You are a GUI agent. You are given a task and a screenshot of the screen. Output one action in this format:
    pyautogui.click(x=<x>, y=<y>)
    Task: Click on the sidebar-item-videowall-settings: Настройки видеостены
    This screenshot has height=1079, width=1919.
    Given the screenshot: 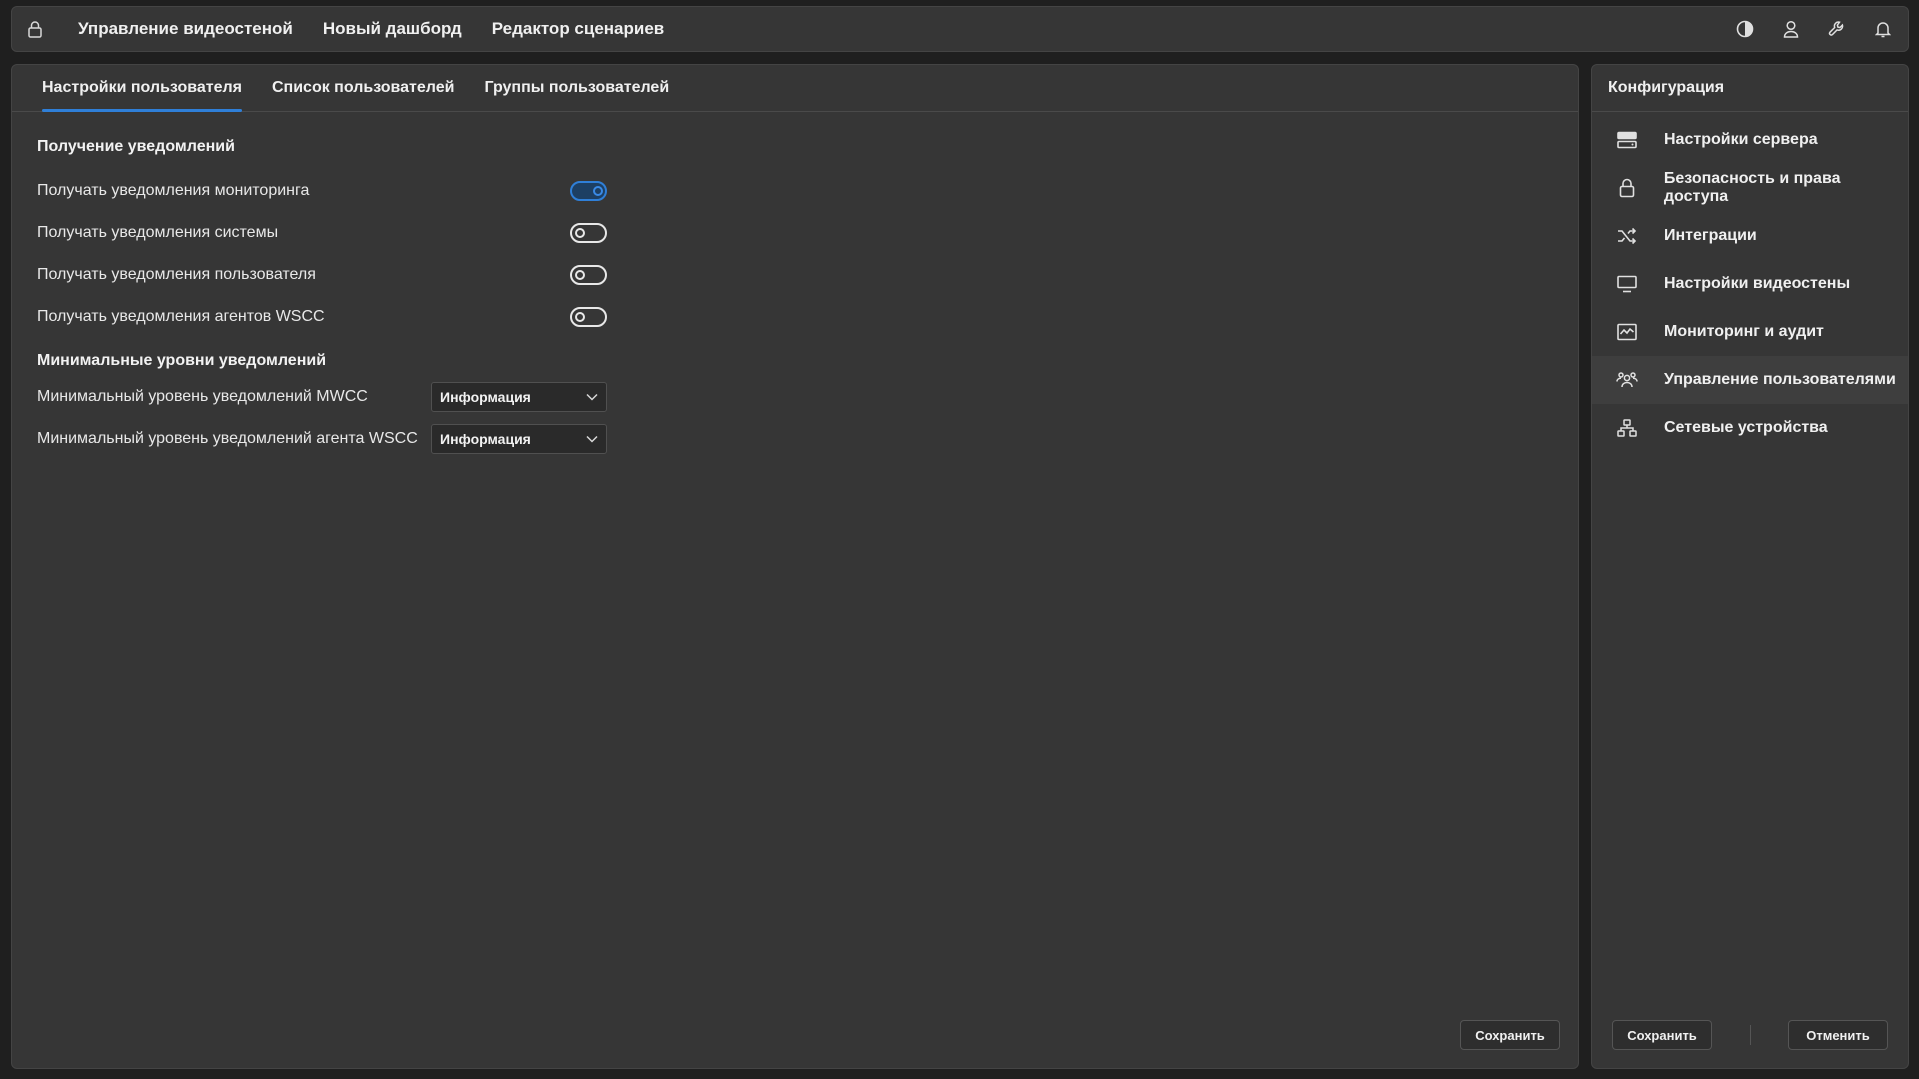 What is the action you would take?
    pyautogui.click(x=1750, y=284)
    